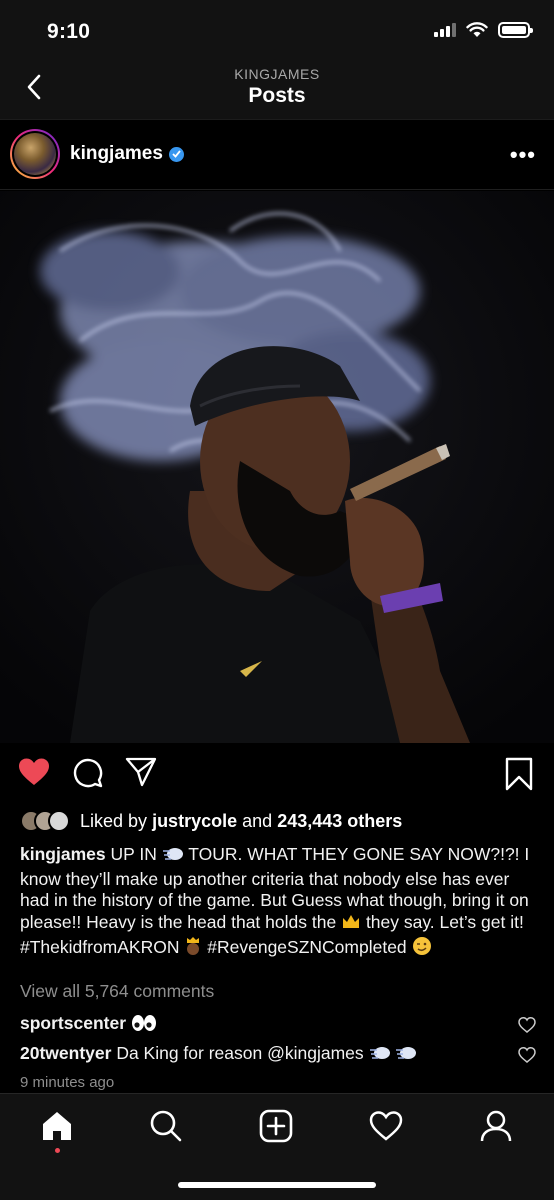  I want to click on heart-outline-icon, so click(386, 1126).